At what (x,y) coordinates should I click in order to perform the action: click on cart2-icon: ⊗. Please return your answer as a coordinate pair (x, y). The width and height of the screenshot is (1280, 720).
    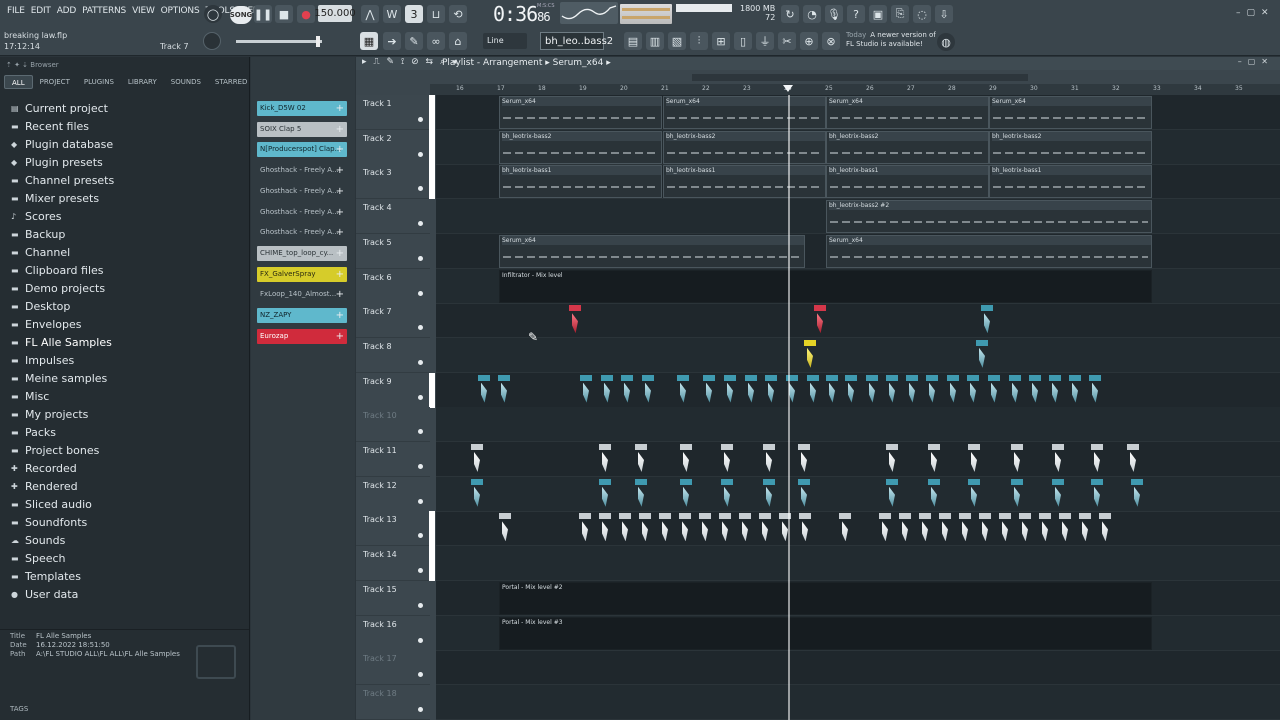
    Looking at the image, I should click on (831, 41).